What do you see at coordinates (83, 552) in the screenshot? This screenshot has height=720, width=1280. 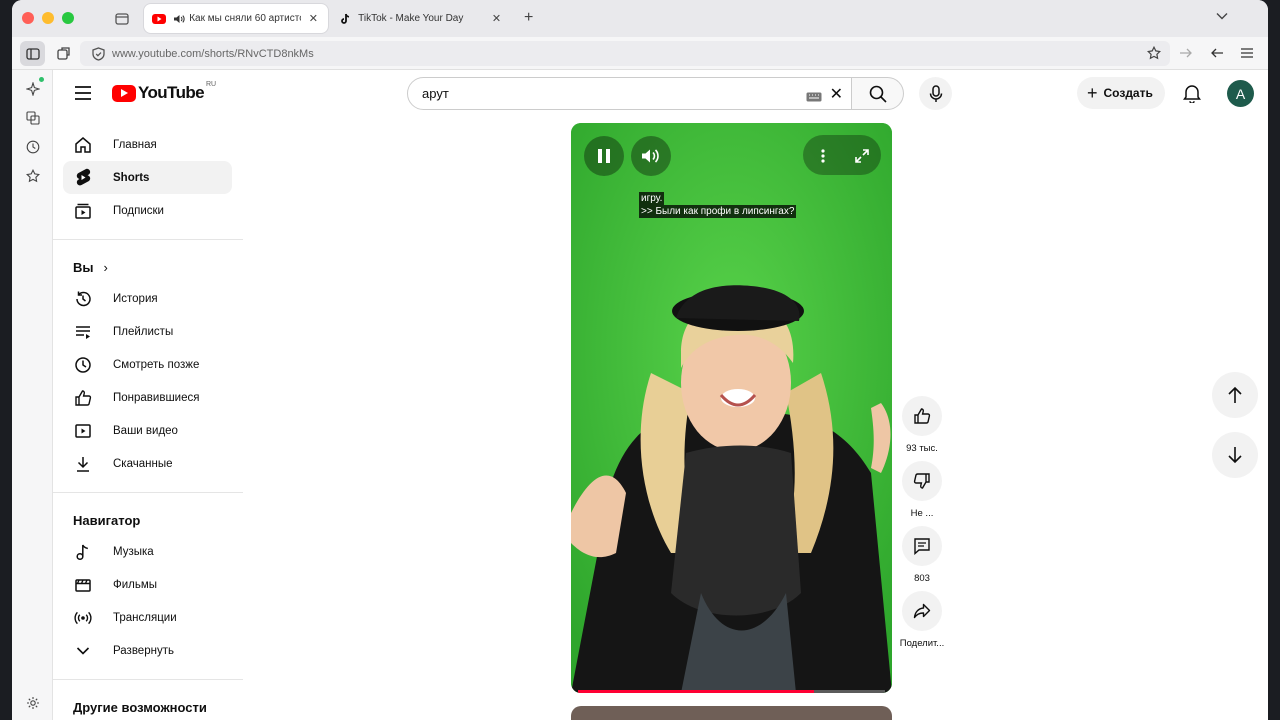 I see `music-icon` at bounding box center [83, 552].